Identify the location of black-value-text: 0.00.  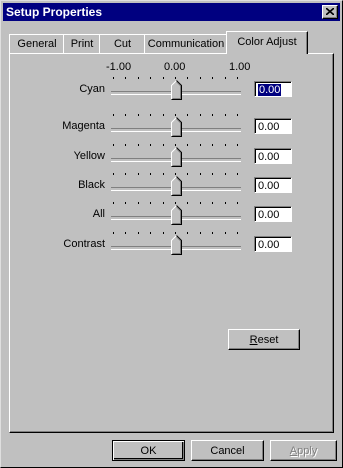
(269, 186).